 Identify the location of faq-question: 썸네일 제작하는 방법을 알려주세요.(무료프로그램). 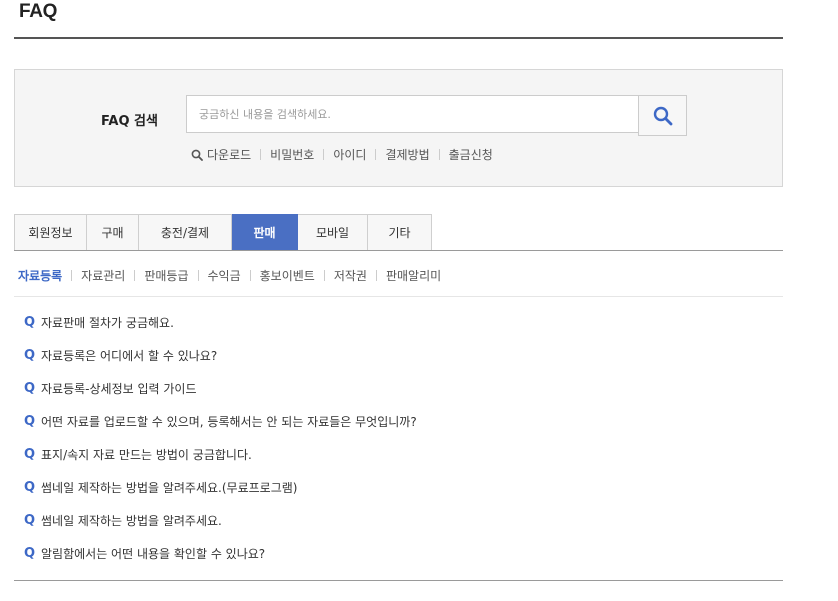
(169, 488).